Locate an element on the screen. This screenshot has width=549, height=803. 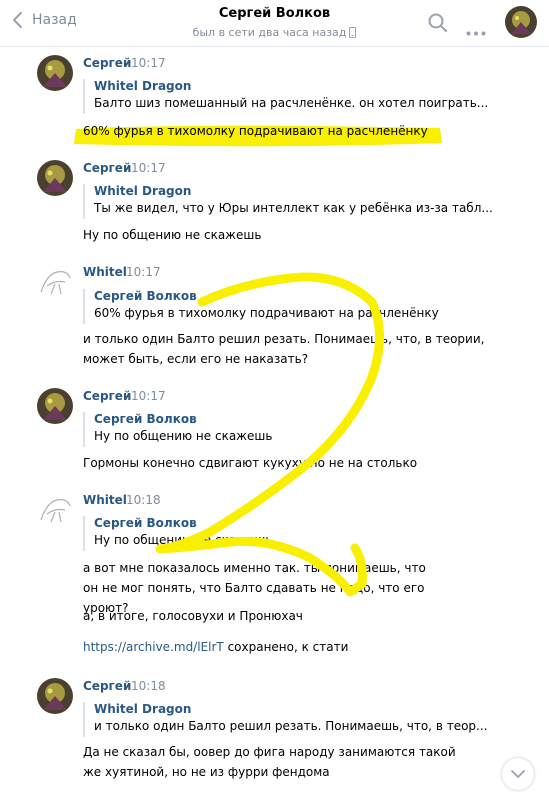
scroll-down-button is located at coordinates (518, 774).